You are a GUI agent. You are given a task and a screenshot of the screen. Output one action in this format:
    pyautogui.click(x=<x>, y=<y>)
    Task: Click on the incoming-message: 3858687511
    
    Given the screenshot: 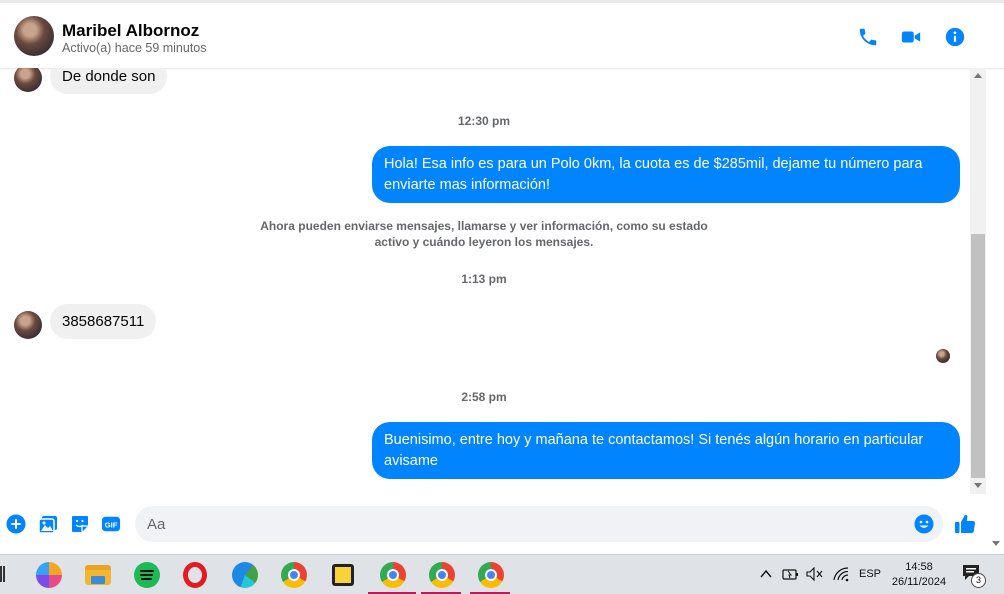 What is the action you would take?
    pyautogui.click(x=103, y=321)
    